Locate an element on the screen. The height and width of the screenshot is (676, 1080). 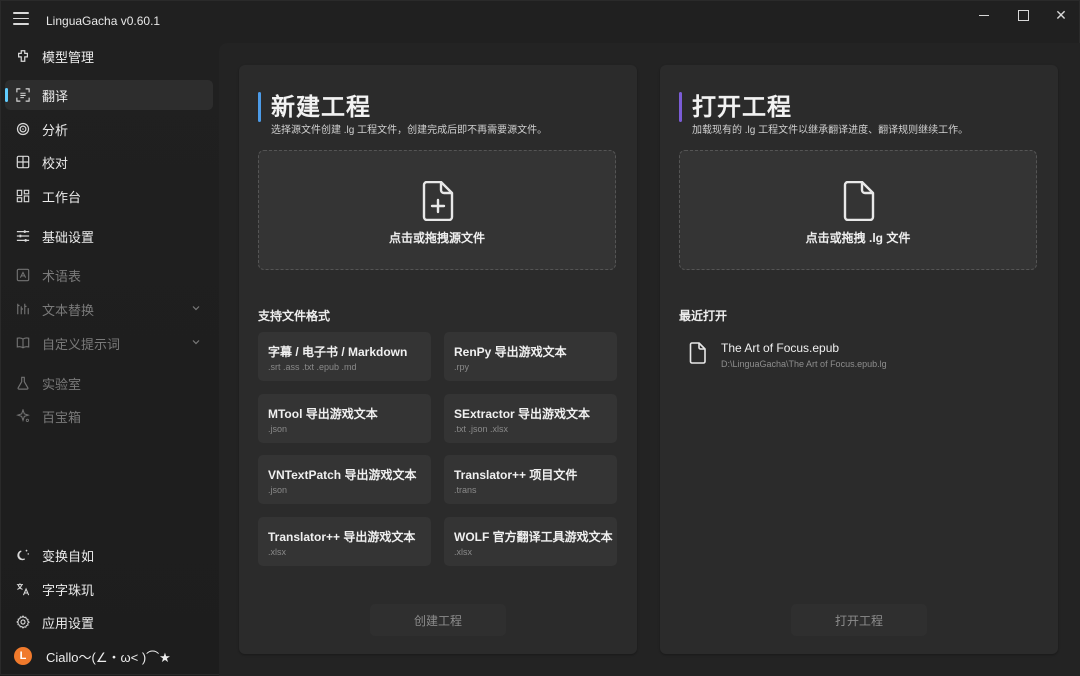
new-project-subtitle: 选择源文件创建 .lg 工程文件，创建完成后即不再需要源文件。 is located at coordinates (409, 130).